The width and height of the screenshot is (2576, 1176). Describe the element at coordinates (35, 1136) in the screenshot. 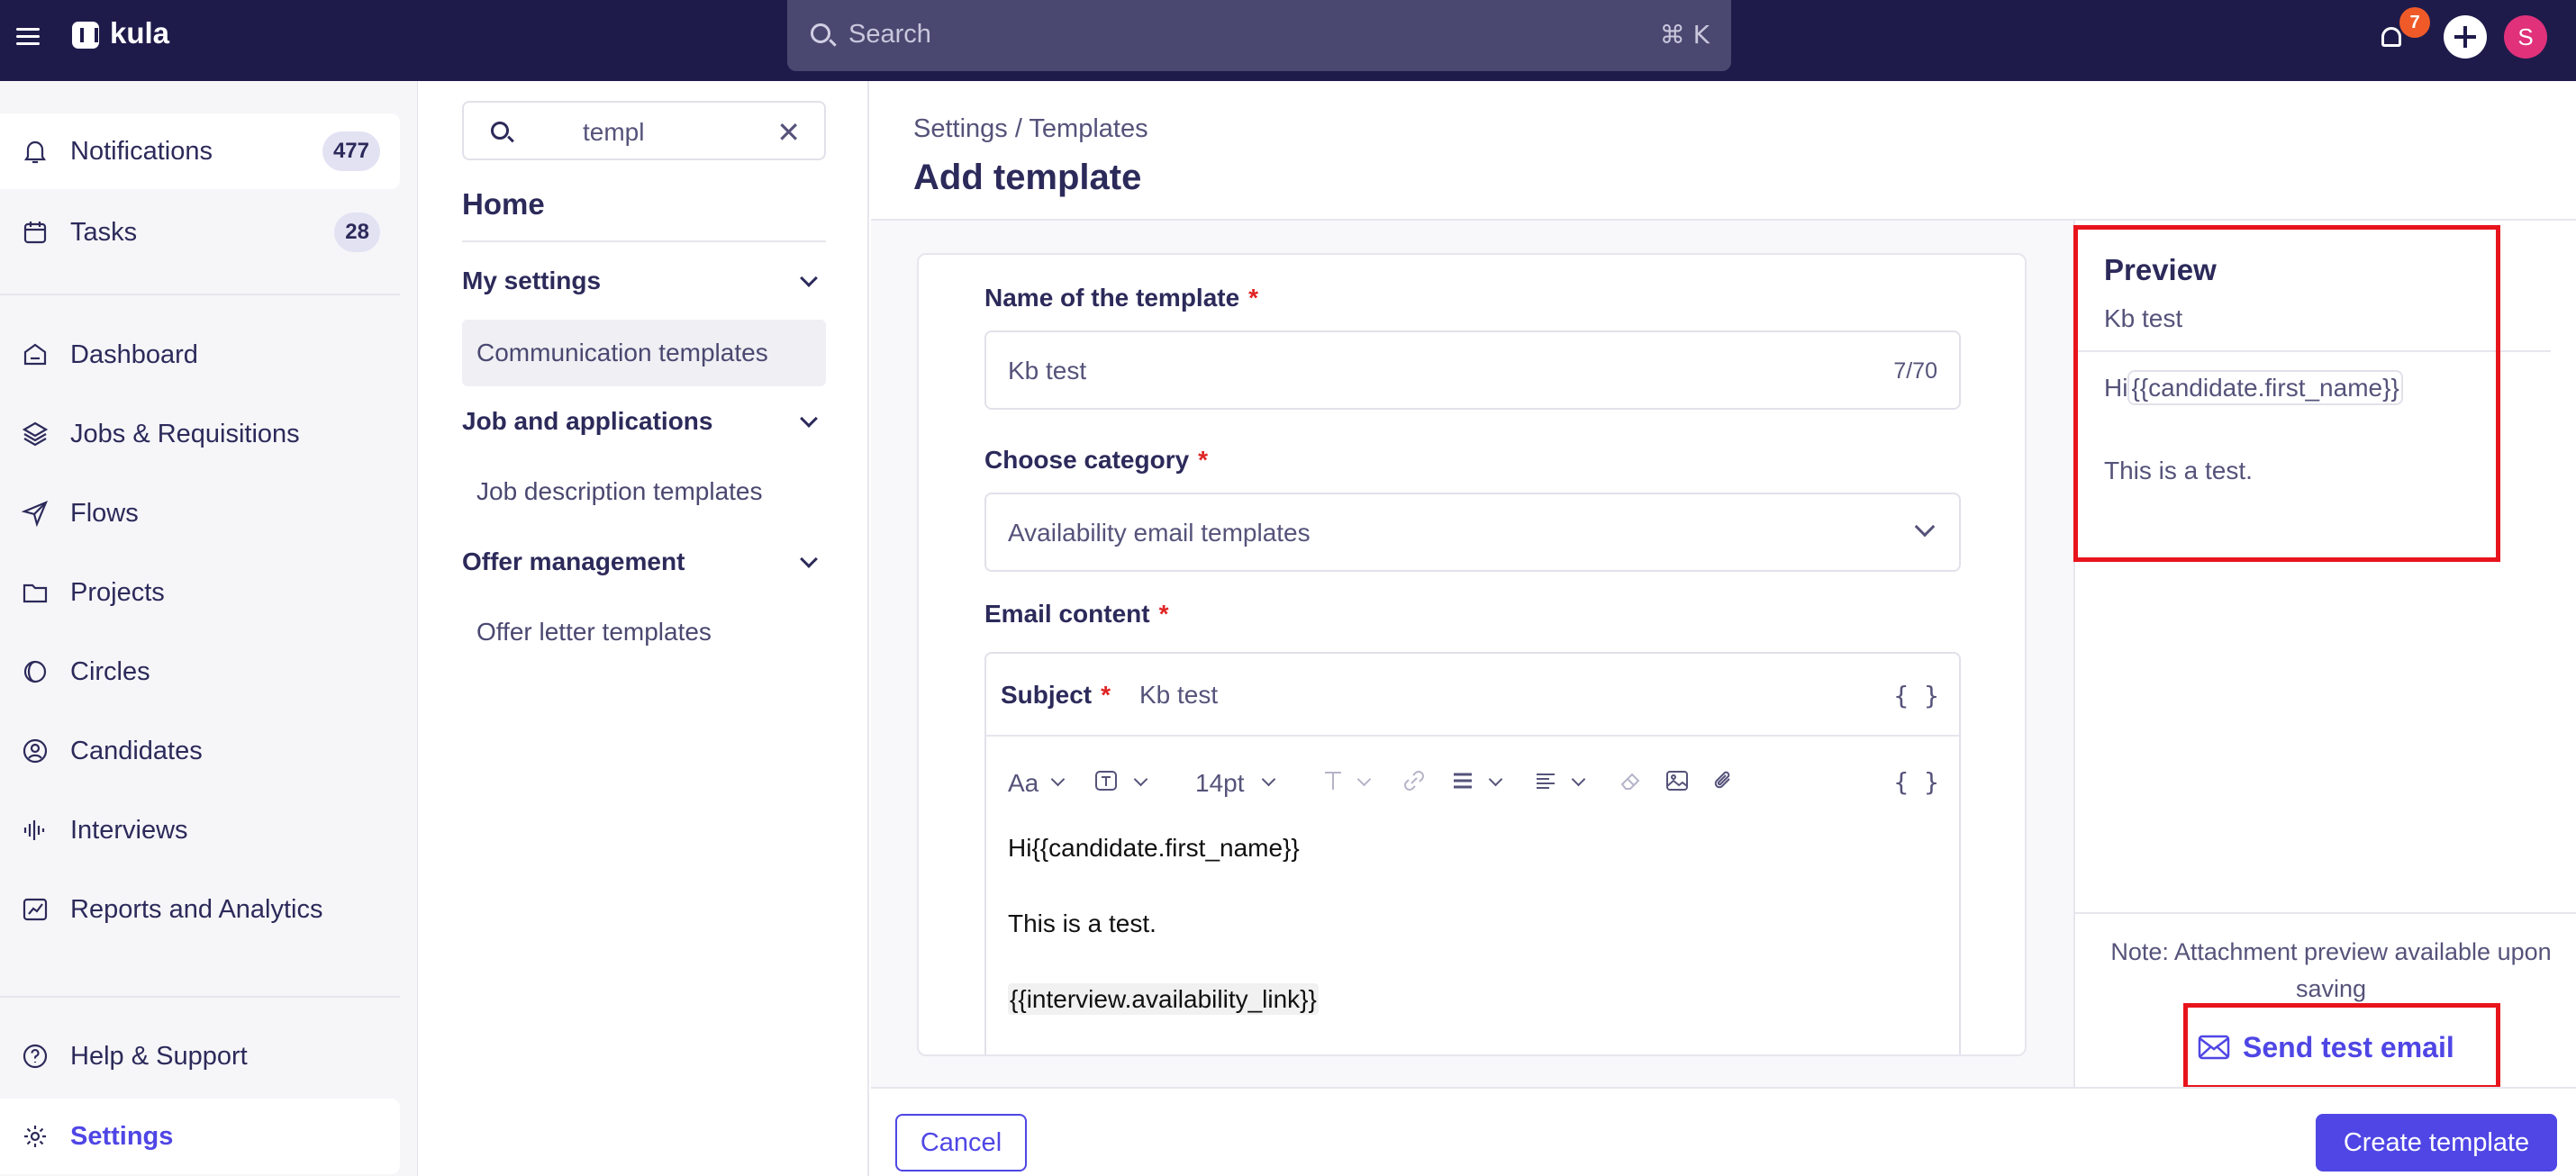

I see `gear-icon` at that location.